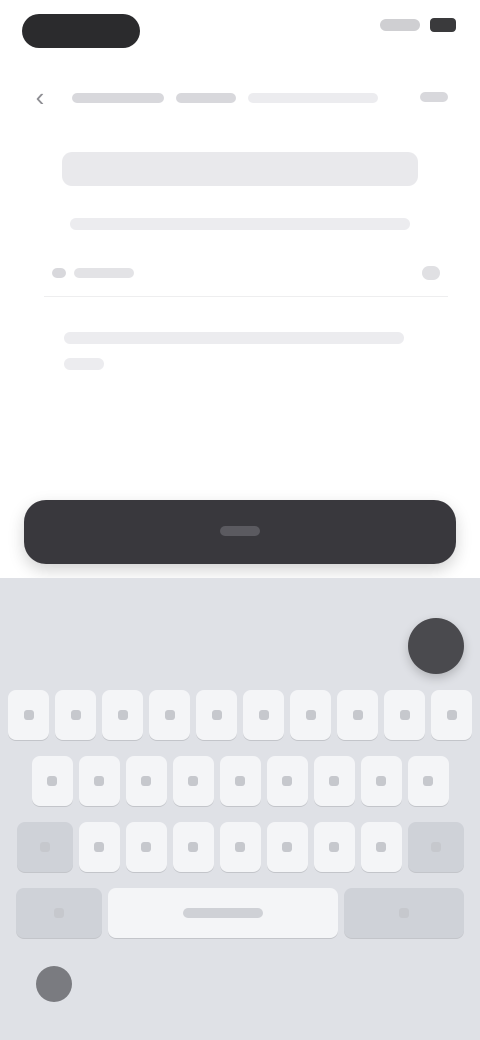 The height and width of the screenshot is (1040, 480). I want to click on signal-icon, so click(400, 25).